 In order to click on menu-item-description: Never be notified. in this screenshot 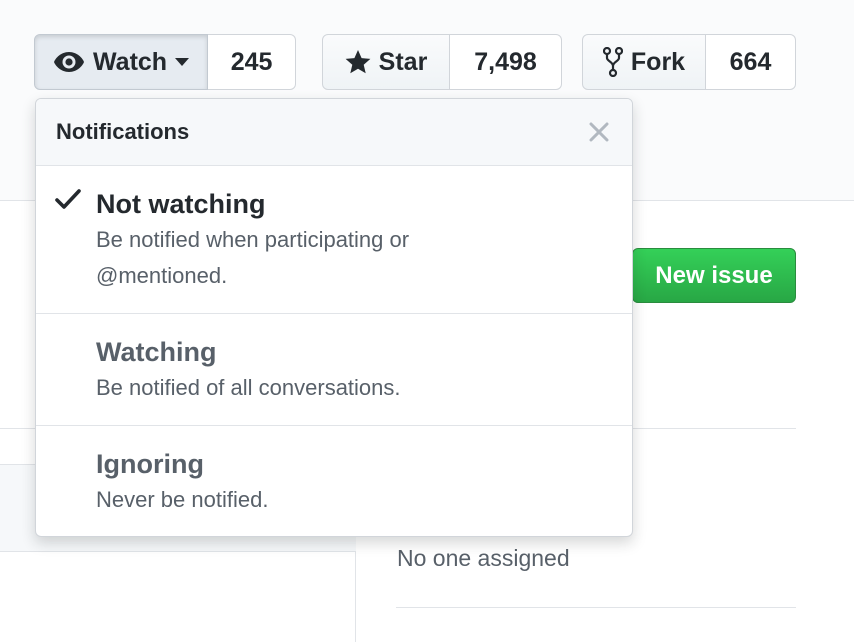, I will do `click(182, 499)`.